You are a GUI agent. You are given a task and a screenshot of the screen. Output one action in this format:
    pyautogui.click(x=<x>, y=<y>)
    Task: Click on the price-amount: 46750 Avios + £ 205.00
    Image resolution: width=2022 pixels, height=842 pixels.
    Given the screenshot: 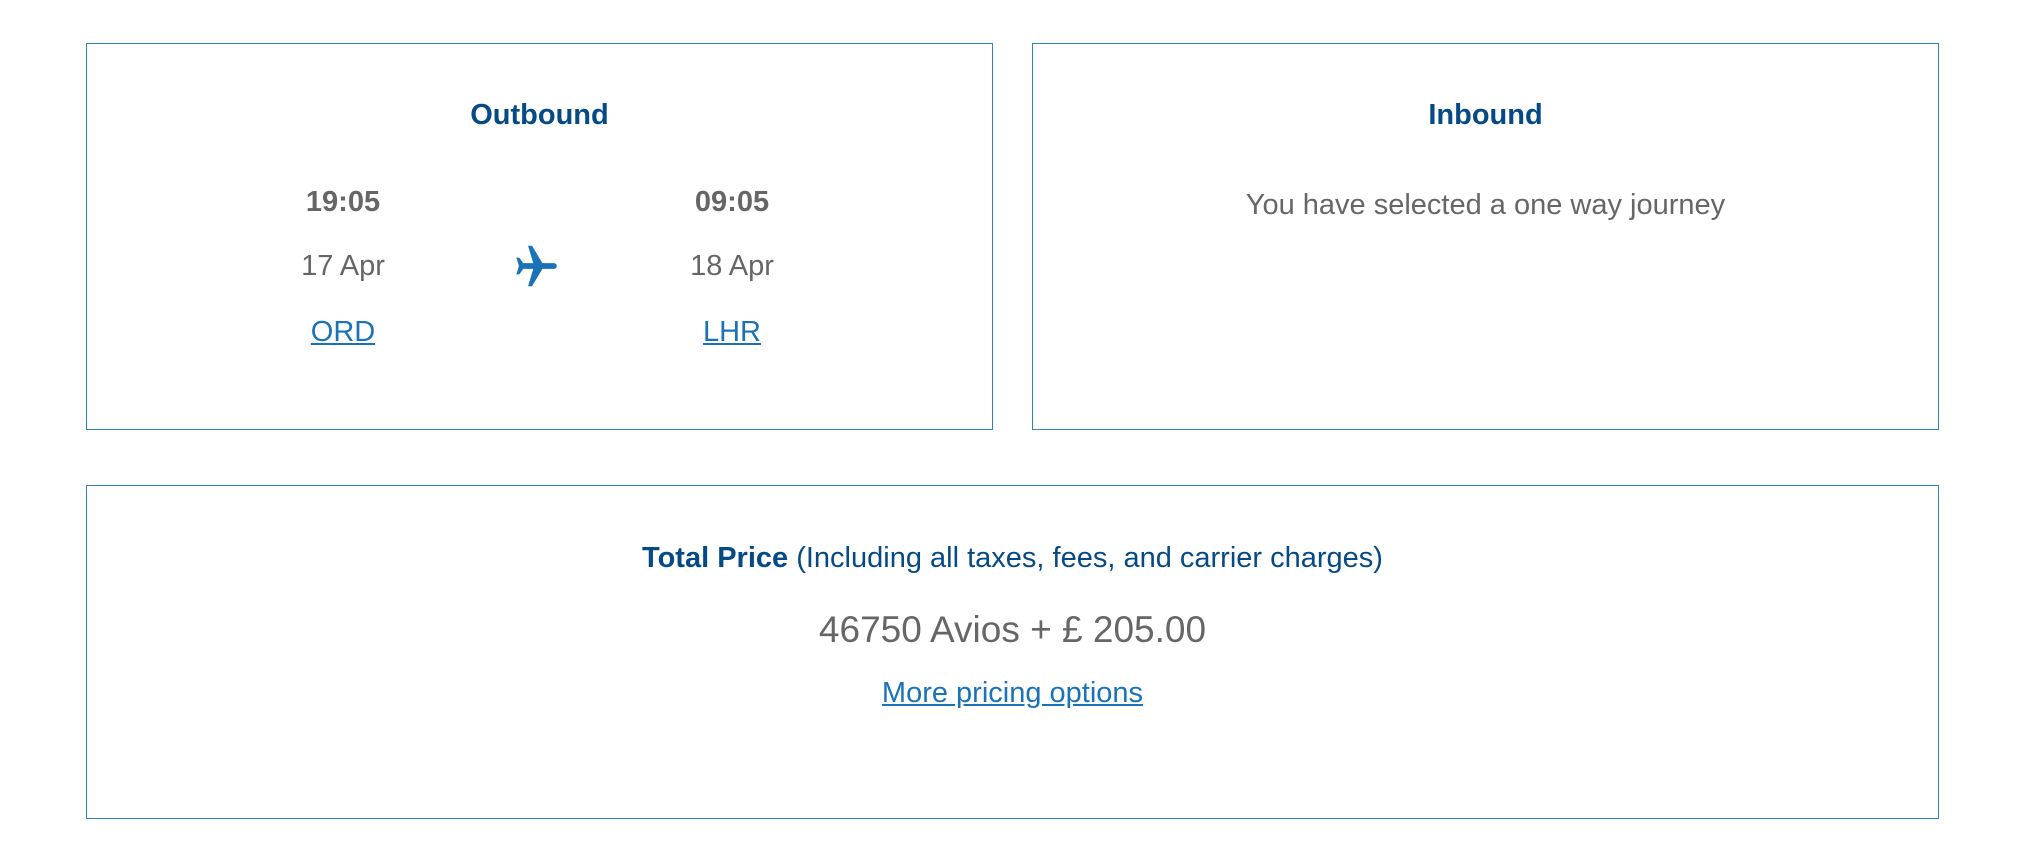 What is the action you would take?
    pyautogui.click(x=1012, y=629)
    